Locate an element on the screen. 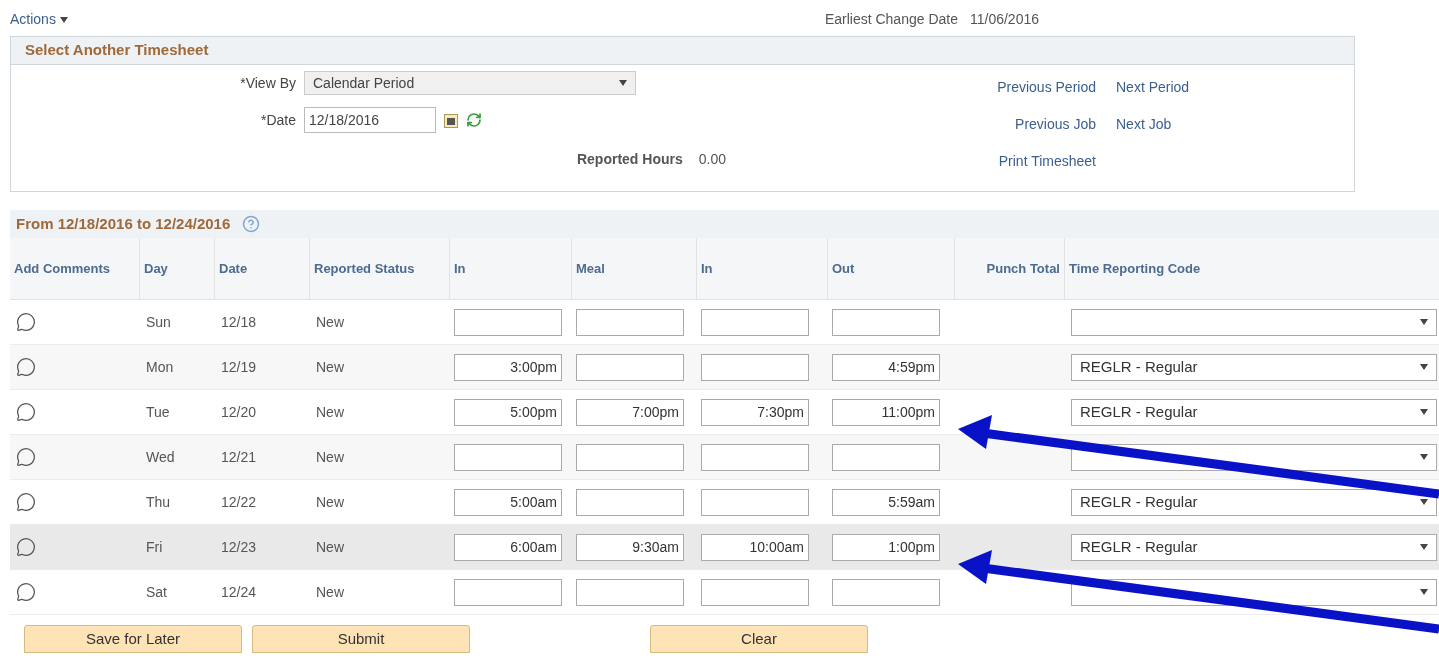  refresh-icon is located at coordinates (474, 120).